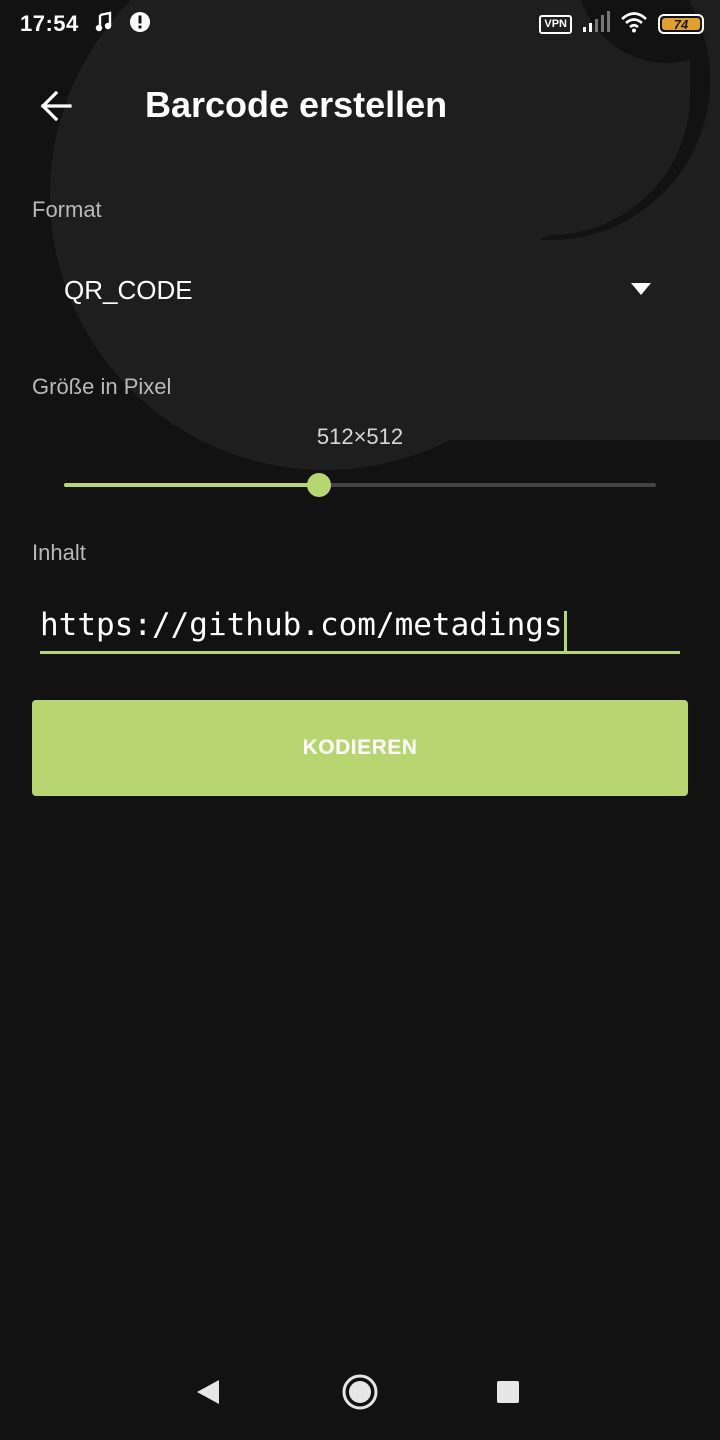 The image size is (720, 1440). I want to click on battery-icon: 74, so click(681, 24).